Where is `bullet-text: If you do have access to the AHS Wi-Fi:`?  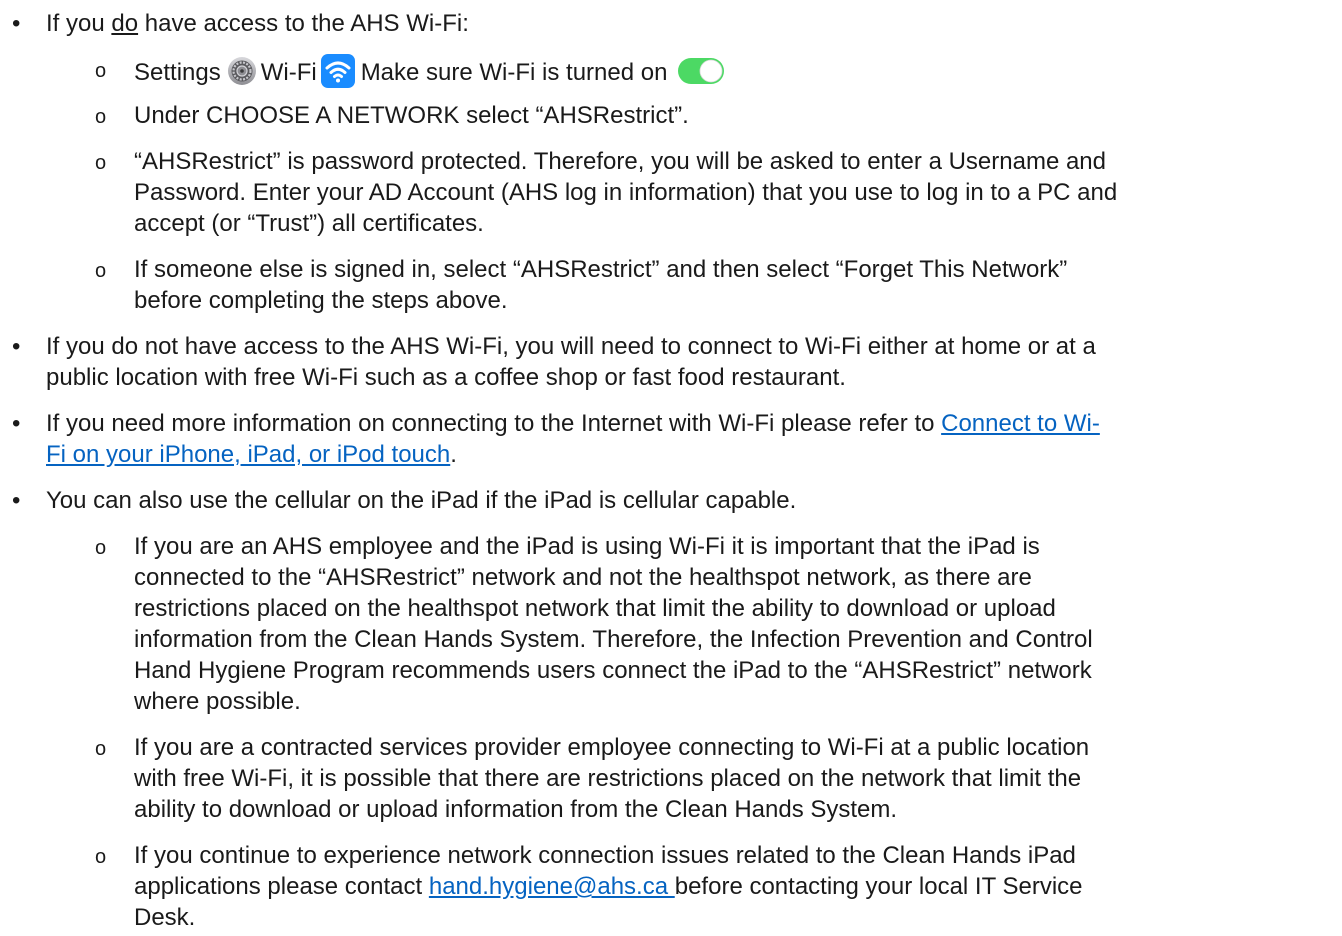 bullet-text: If you do have access to the AHS Wi-Fi: is located at coordinates (257, 23).